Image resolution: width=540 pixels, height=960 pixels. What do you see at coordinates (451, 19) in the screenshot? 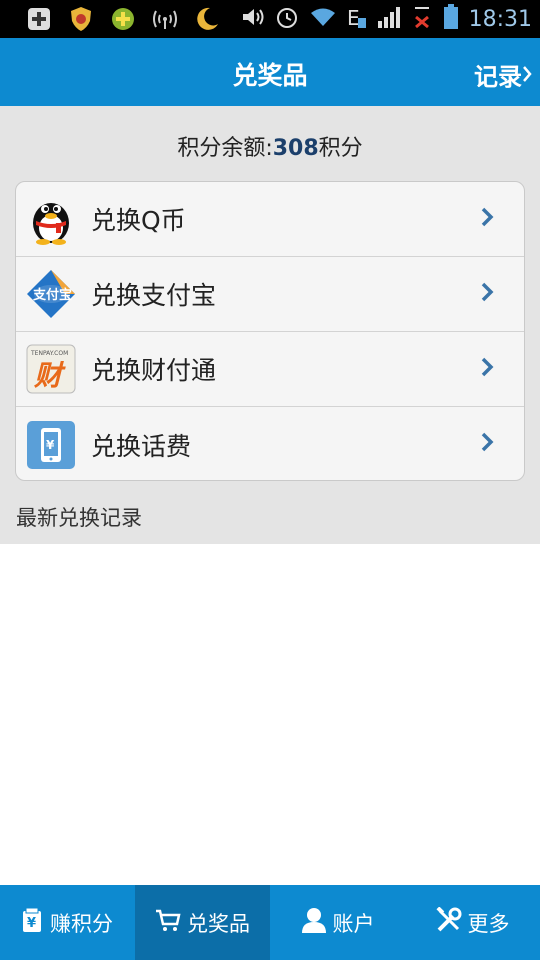
I see `battery-icon` at bounding box center [451, 19].